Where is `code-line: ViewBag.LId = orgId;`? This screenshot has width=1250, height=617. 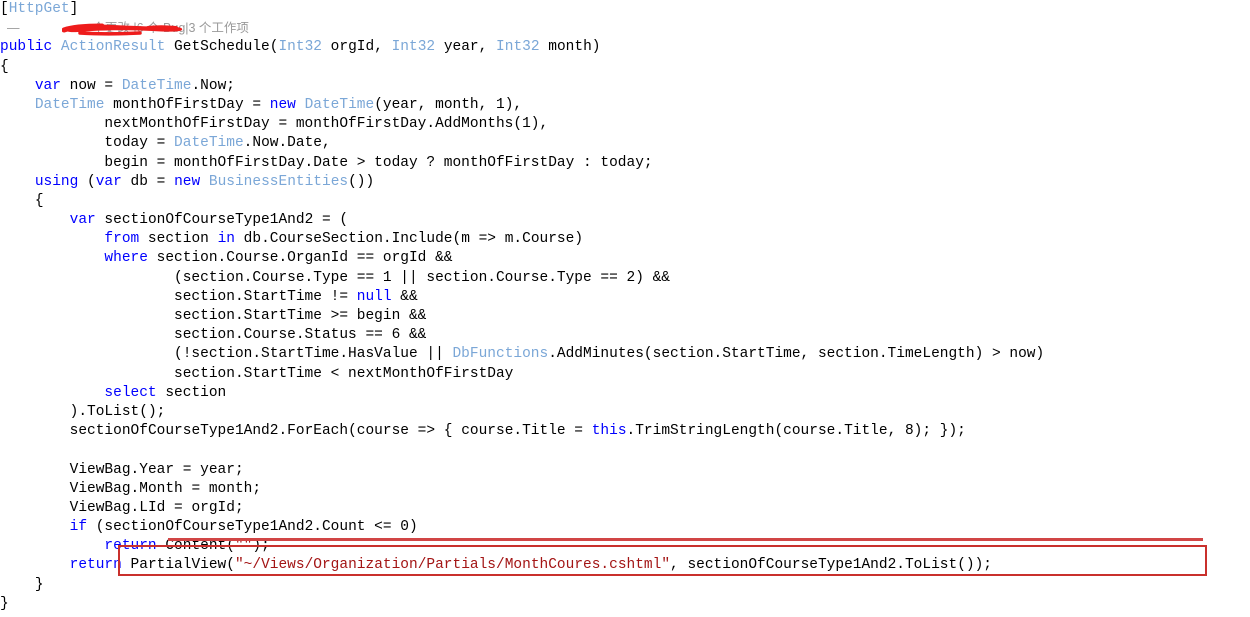 code-line: ViewBag.LId = orgId; is located at coordinates (625, 508).